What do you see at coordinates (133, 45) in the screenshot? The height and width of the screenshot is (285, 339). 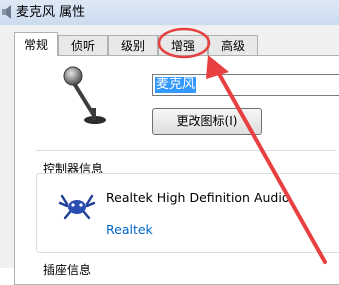 I see `tab-levels: 级别` at bounding box center [133, 45].